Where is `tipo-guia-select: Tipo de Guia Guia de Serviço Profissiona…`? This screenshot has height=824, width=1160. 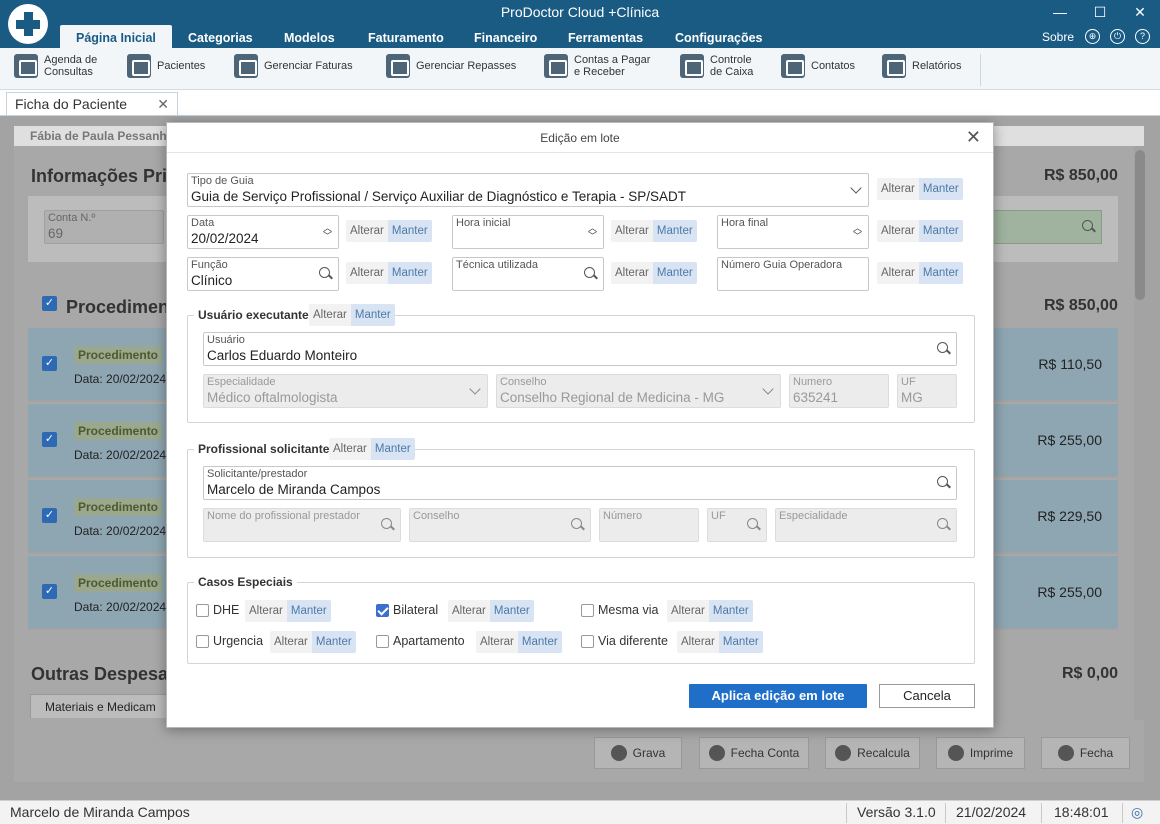 tipo-guia-select: Tipo de Guia Guia de Serviço Profissiona… is located at coordinates (528, 190).